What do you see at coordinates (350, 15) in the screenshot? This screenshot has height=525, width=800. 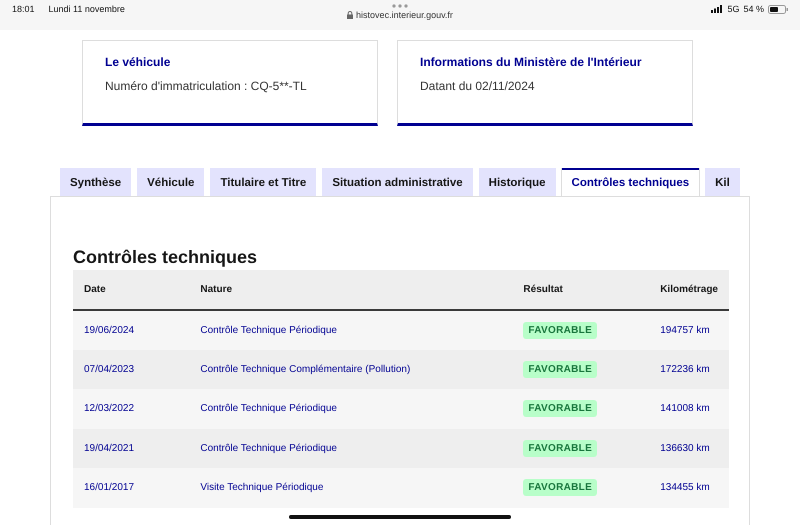 I see `lock-icon` at bounding box center [350, 15].